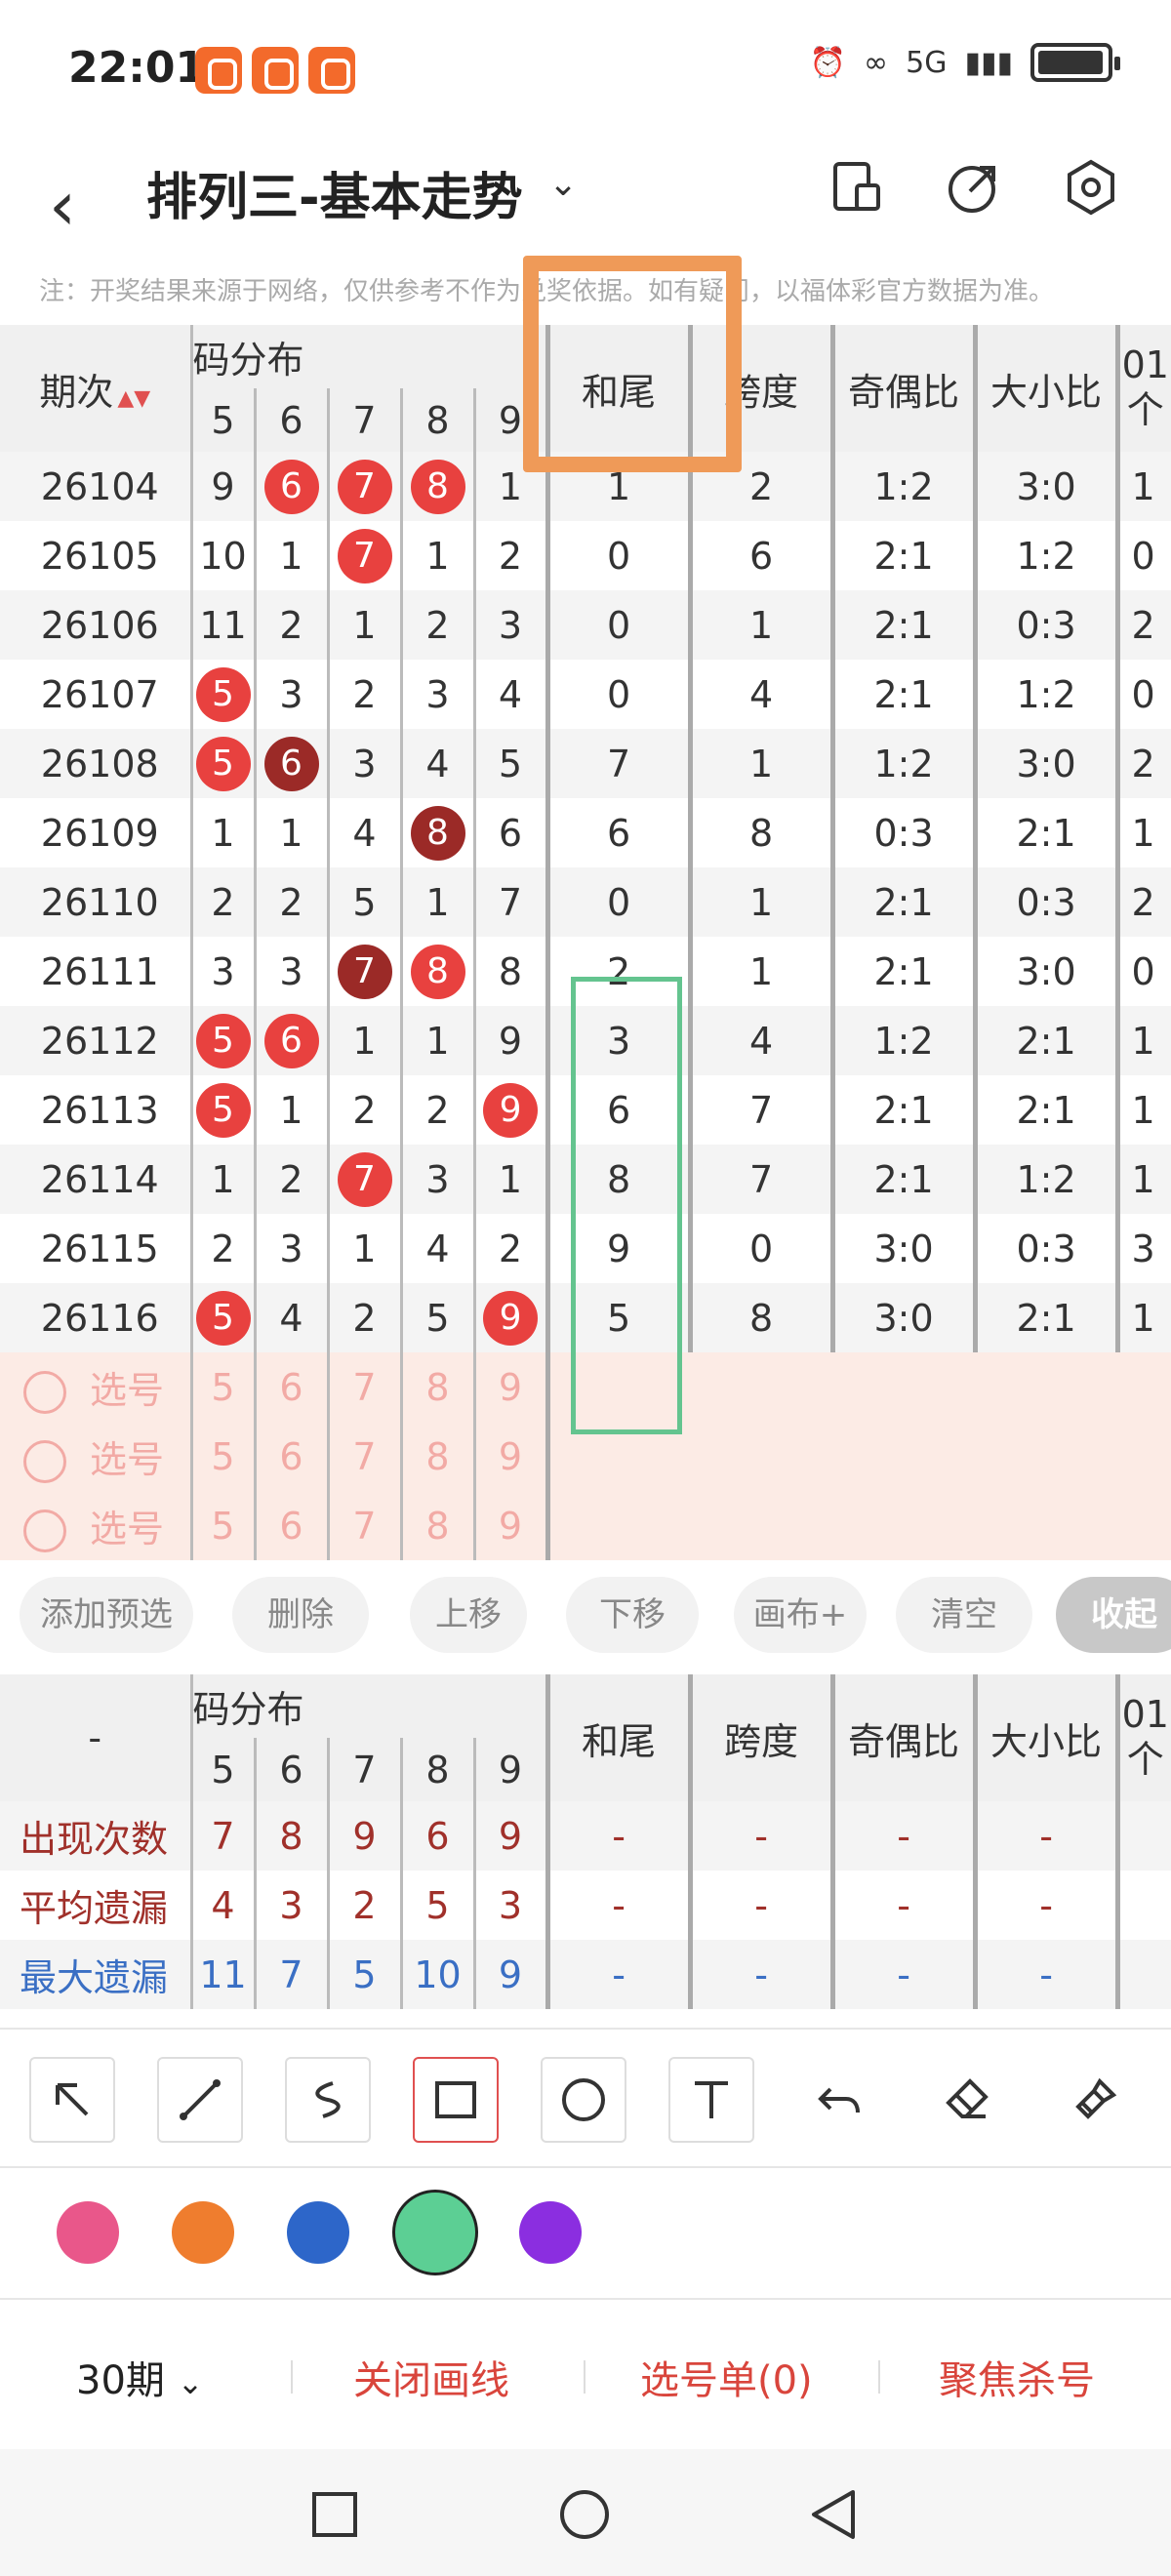 Image resolution: width=1171 pixels, height=2576 pixels. Describe the element at coordinates (203, 2232) in the screenshot. I see `orange-color-swatch` at that location.